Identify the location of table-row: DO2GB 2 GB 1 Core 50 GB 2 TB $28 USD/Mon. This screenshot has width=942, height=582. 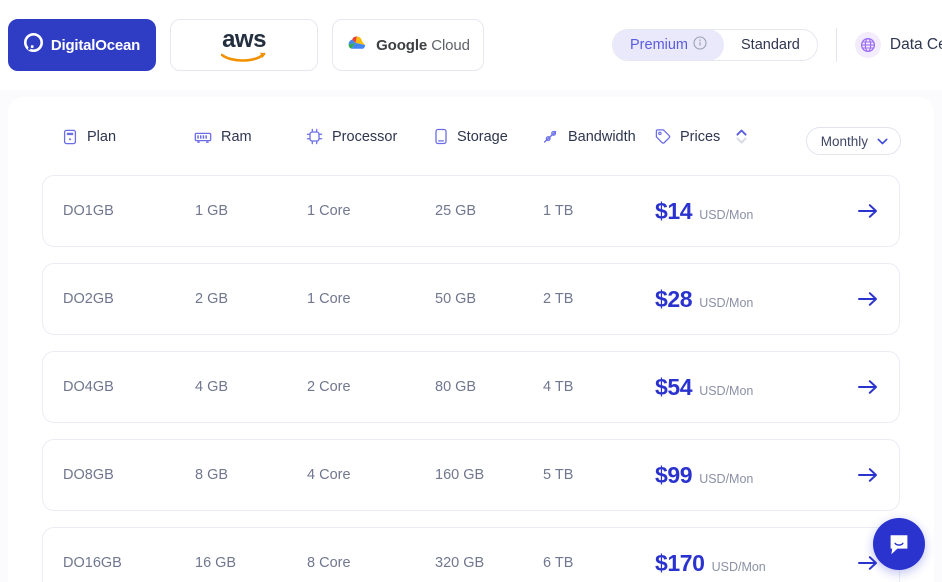
(471, 299).